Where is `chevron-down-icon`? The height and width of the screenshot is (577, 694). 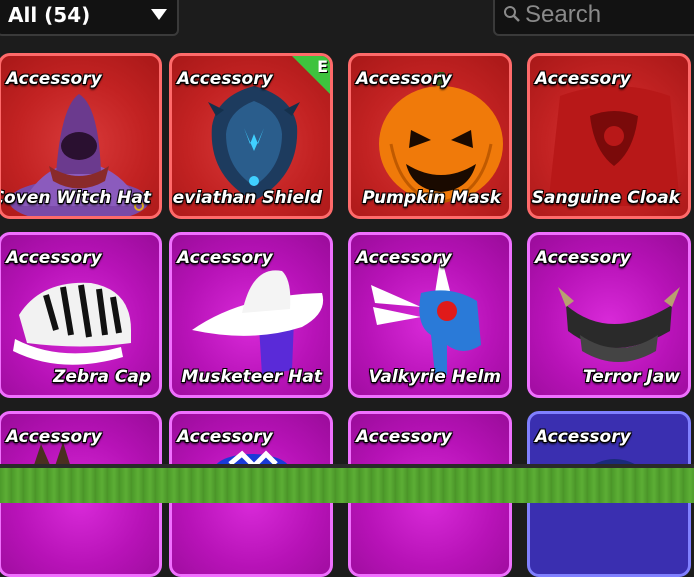
chevron-down-icon is located at coordinates (159, 14).